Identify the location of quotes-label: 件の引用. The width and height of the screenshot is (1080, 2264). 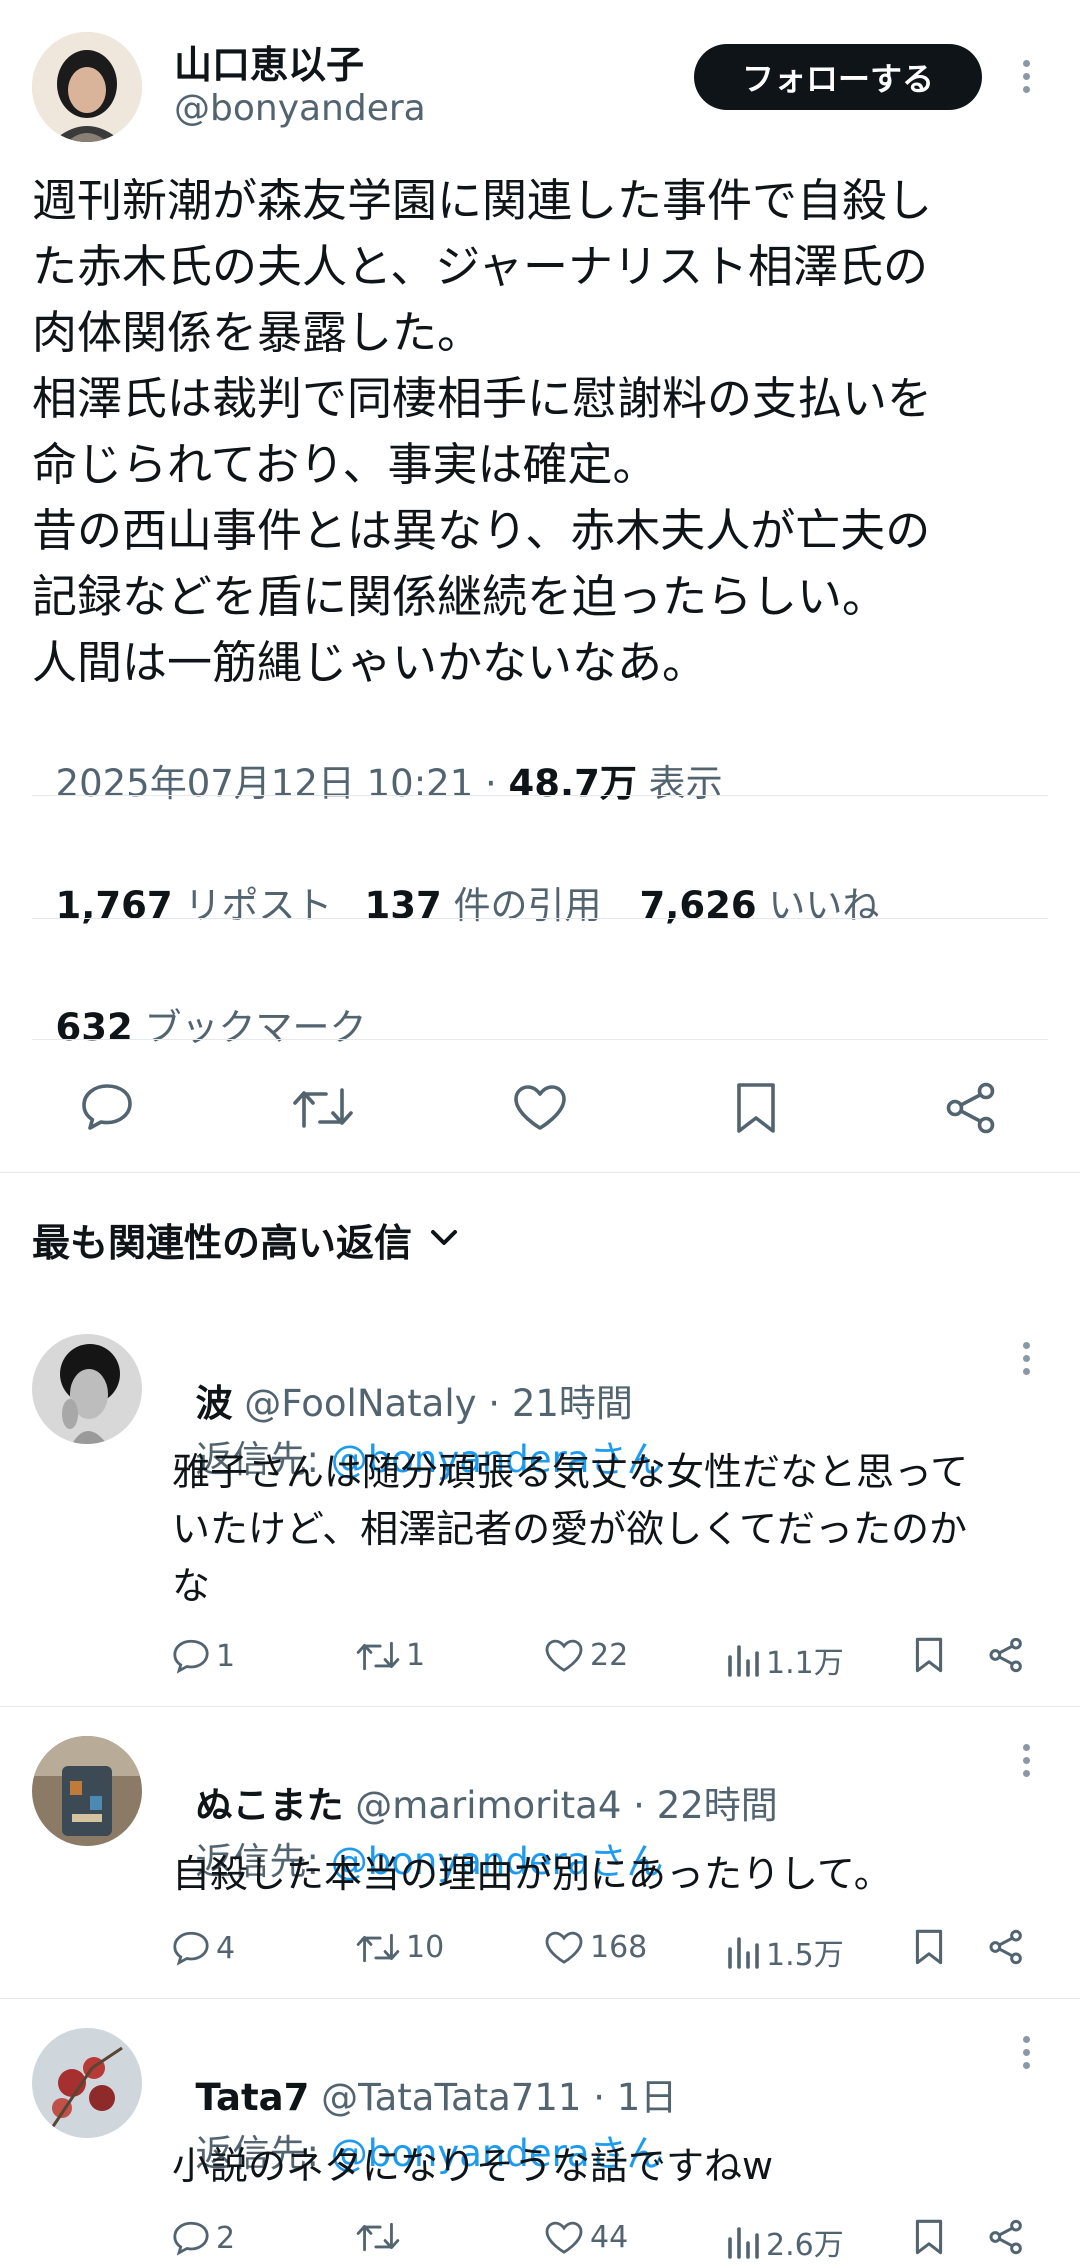
(527, 905).